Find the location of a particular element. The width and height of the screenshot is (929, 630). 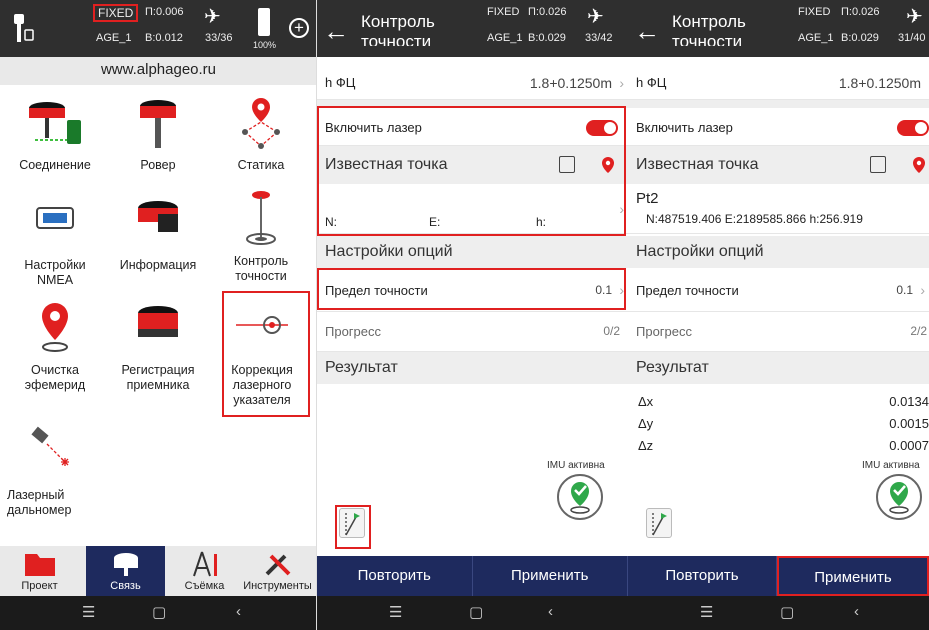

menu-item-label: Очистка эфемерид is located at coordinates (55, 377).